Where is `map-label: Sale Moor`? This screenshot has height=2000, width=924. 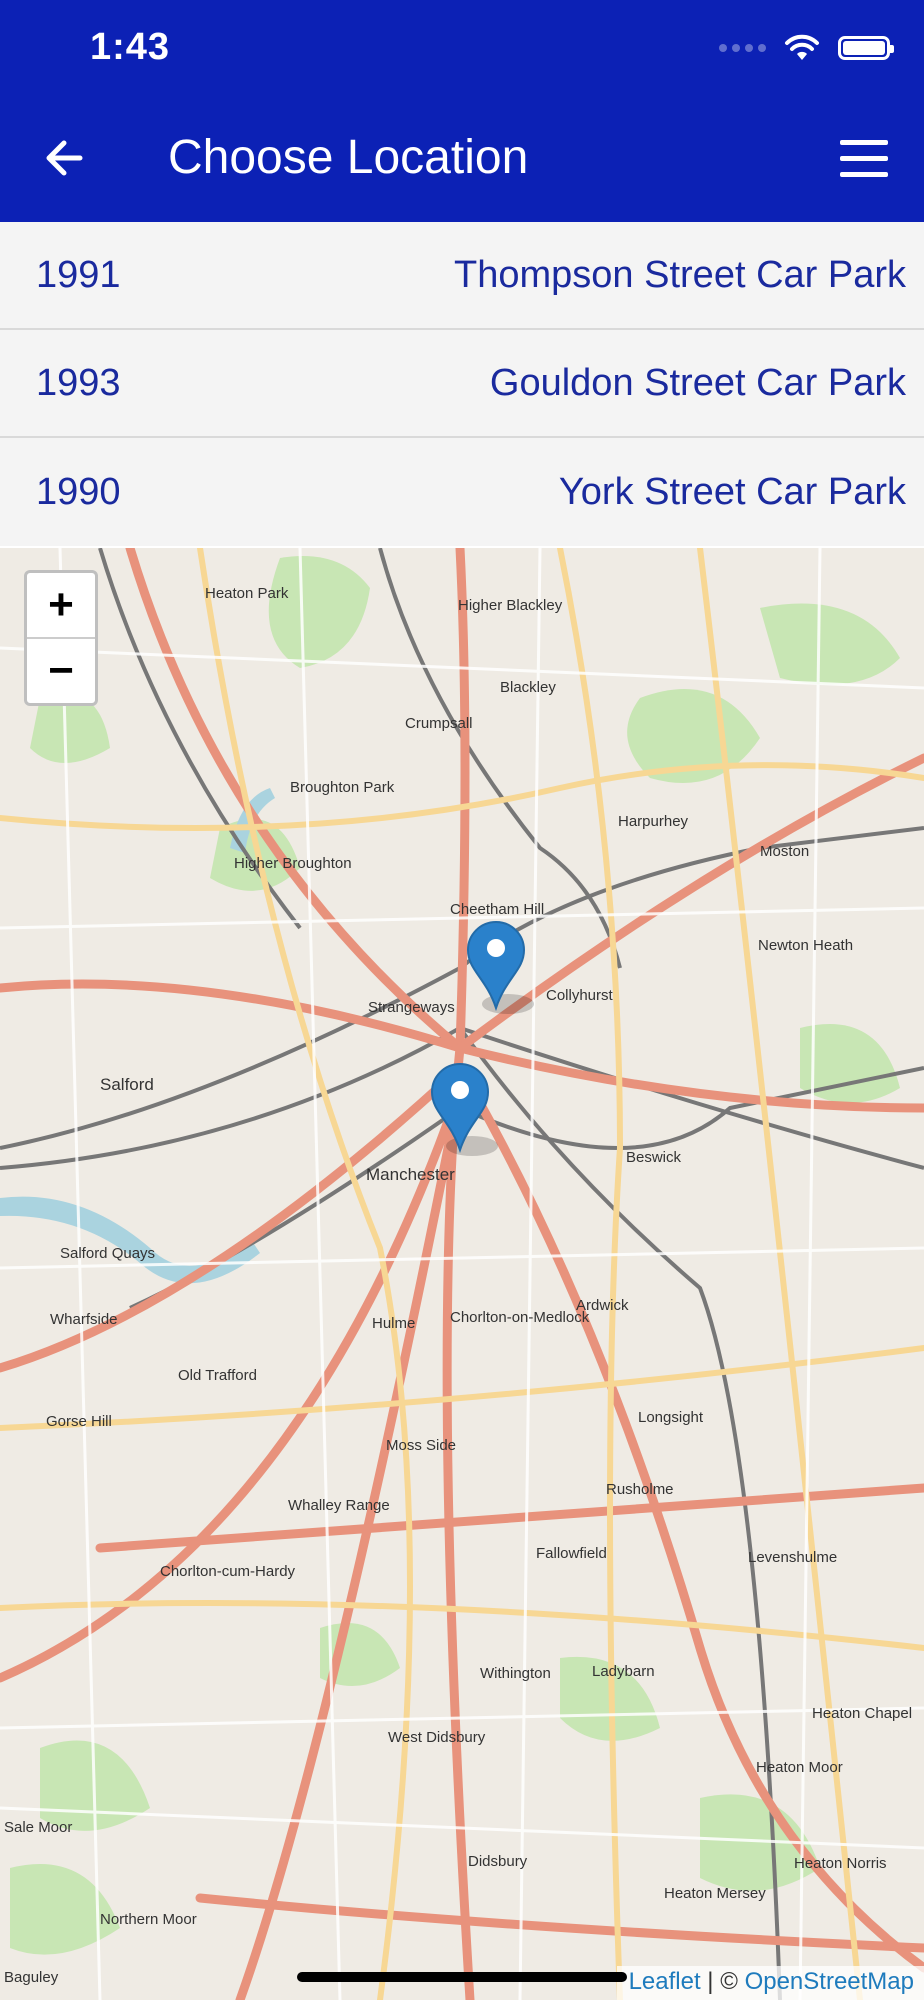 map-label: Sale Moor is located at coordinates (38, 1827).